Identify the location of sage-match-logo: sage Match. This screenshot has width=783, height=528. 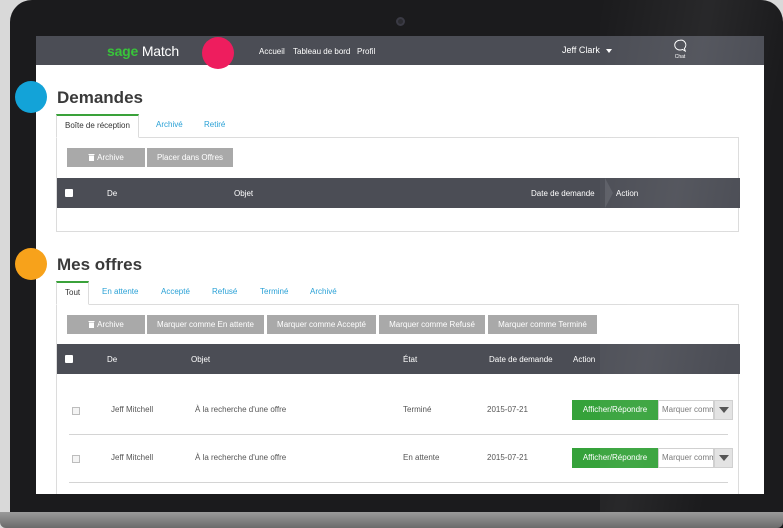
(143, 51).